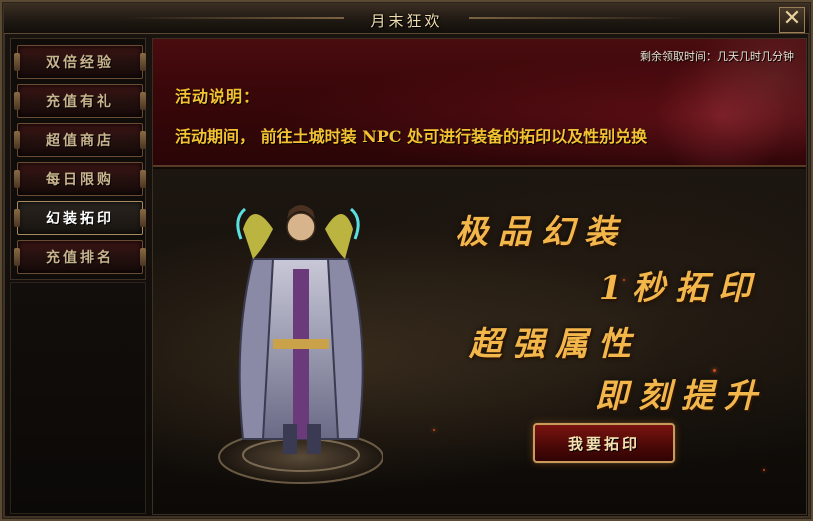 The width and height of the screenshot is (813, 521). Describe the element at coordinates (541, 231) in the screenshot. I see `slogan-line-1: 极品幻装` at that location.